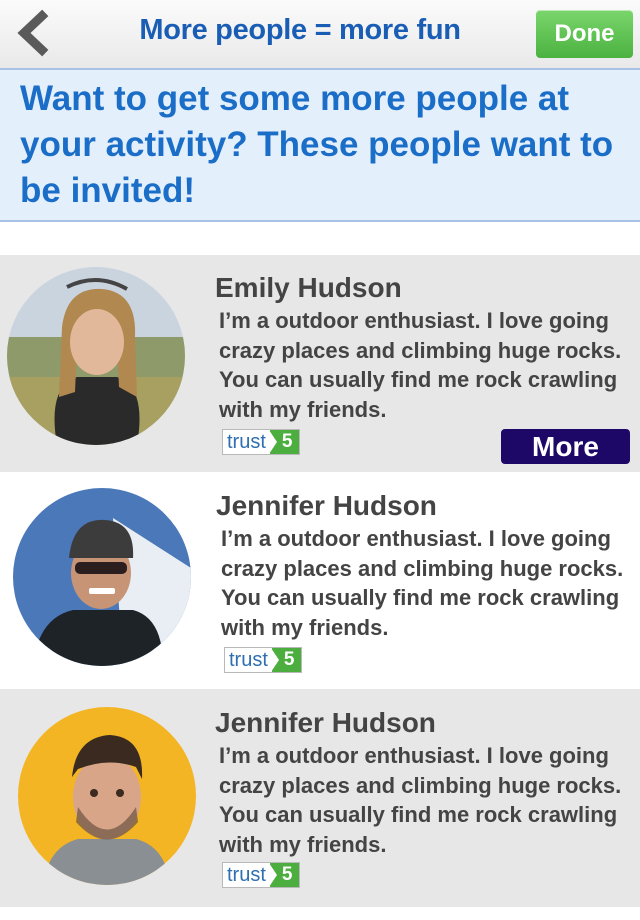 This screenshot has width=640, height=920. Describe the element at coordinates (300, 30) in the screenshot. I see `page-title: More people = more fun` at that location.